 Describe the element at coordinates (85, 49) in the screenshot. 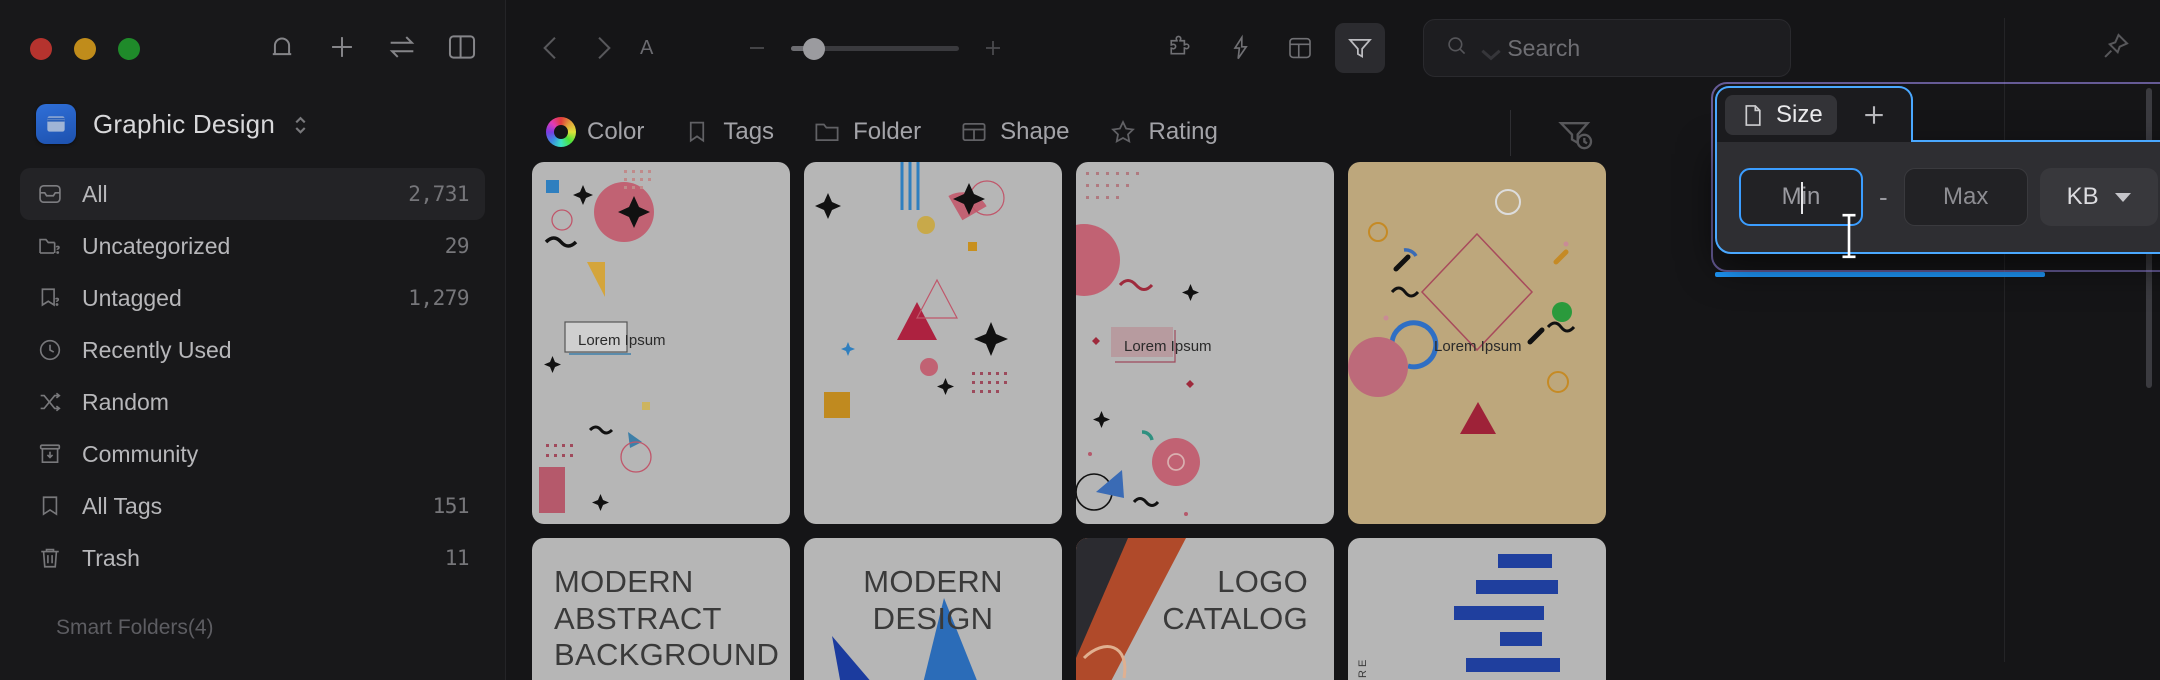

I see `minimize-button` at that location.